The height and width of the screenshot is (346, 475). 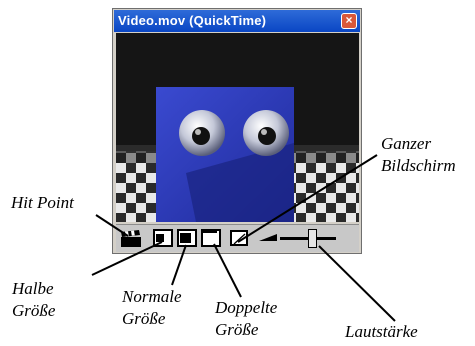 I want to click on leader-volume, so click(x=357, y=283).